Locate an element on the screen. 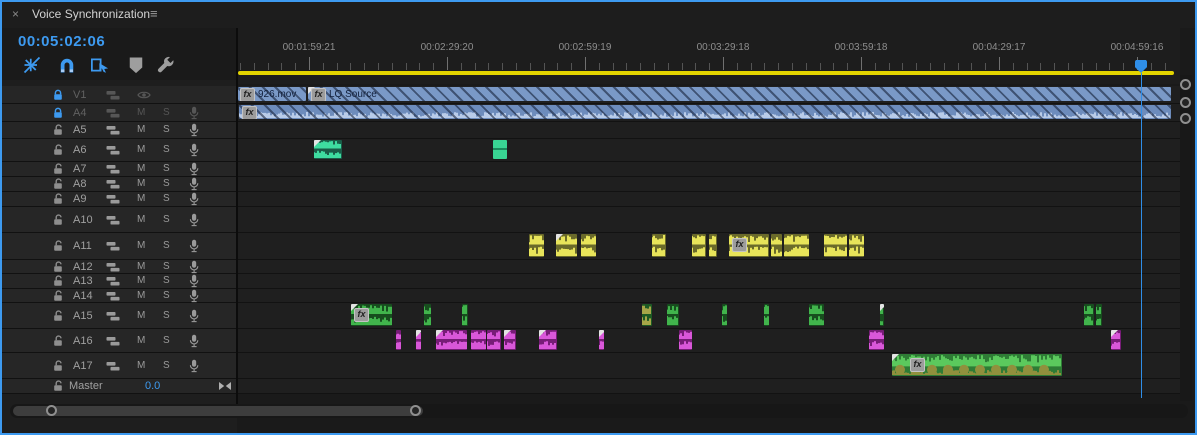  track-lane-a11: fx is located at coordinates (708, 246).